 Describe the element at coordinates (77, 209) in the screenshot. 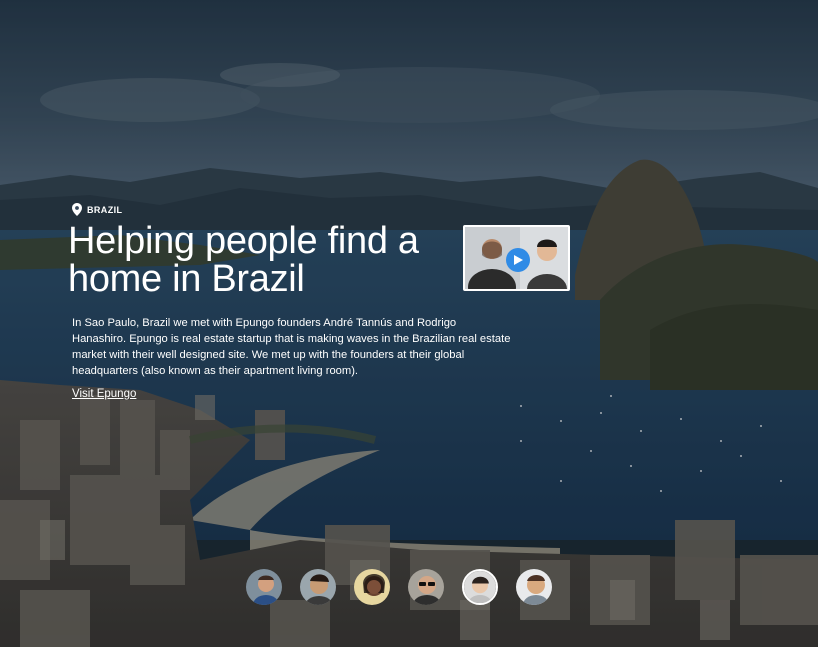

I see `map-pin-icon` at that location.